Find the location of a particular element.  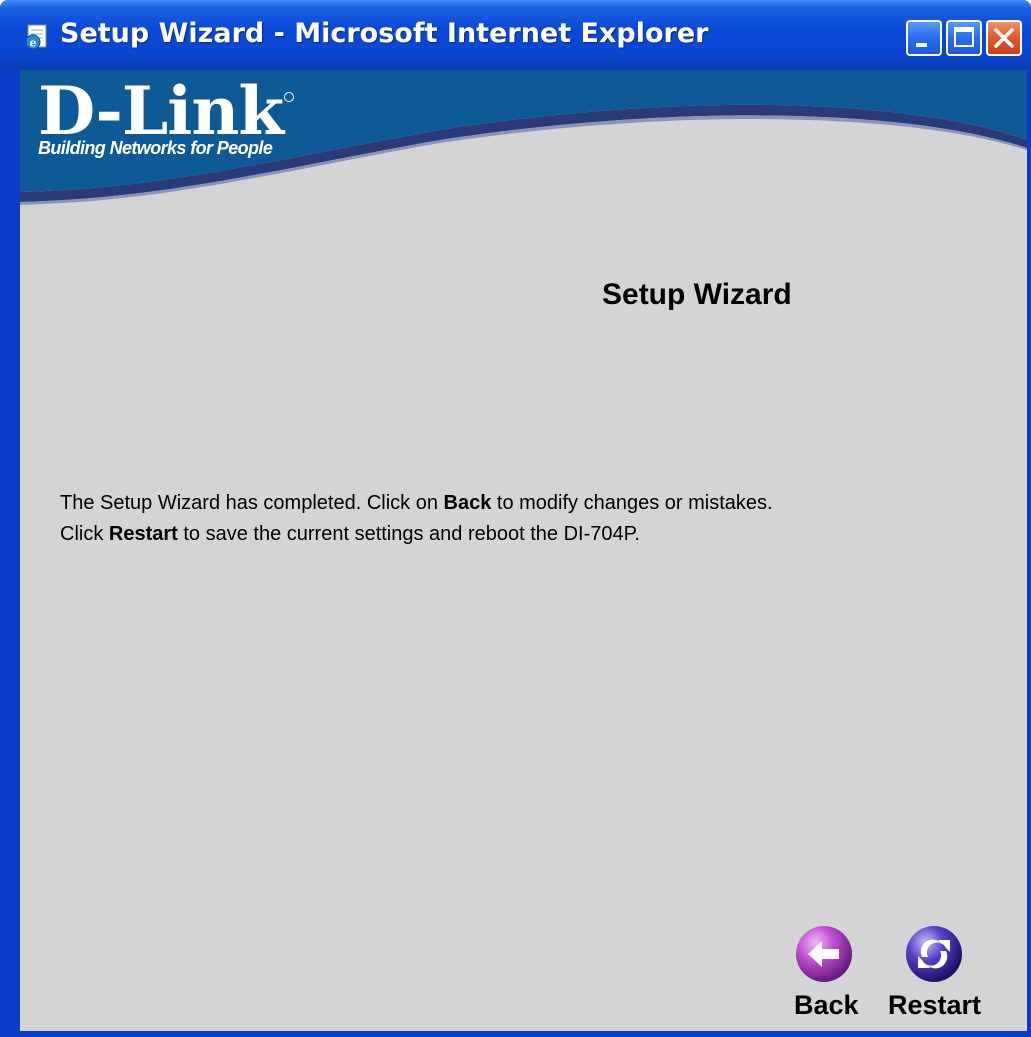

minimize-button is located at coordinates (924, 38).